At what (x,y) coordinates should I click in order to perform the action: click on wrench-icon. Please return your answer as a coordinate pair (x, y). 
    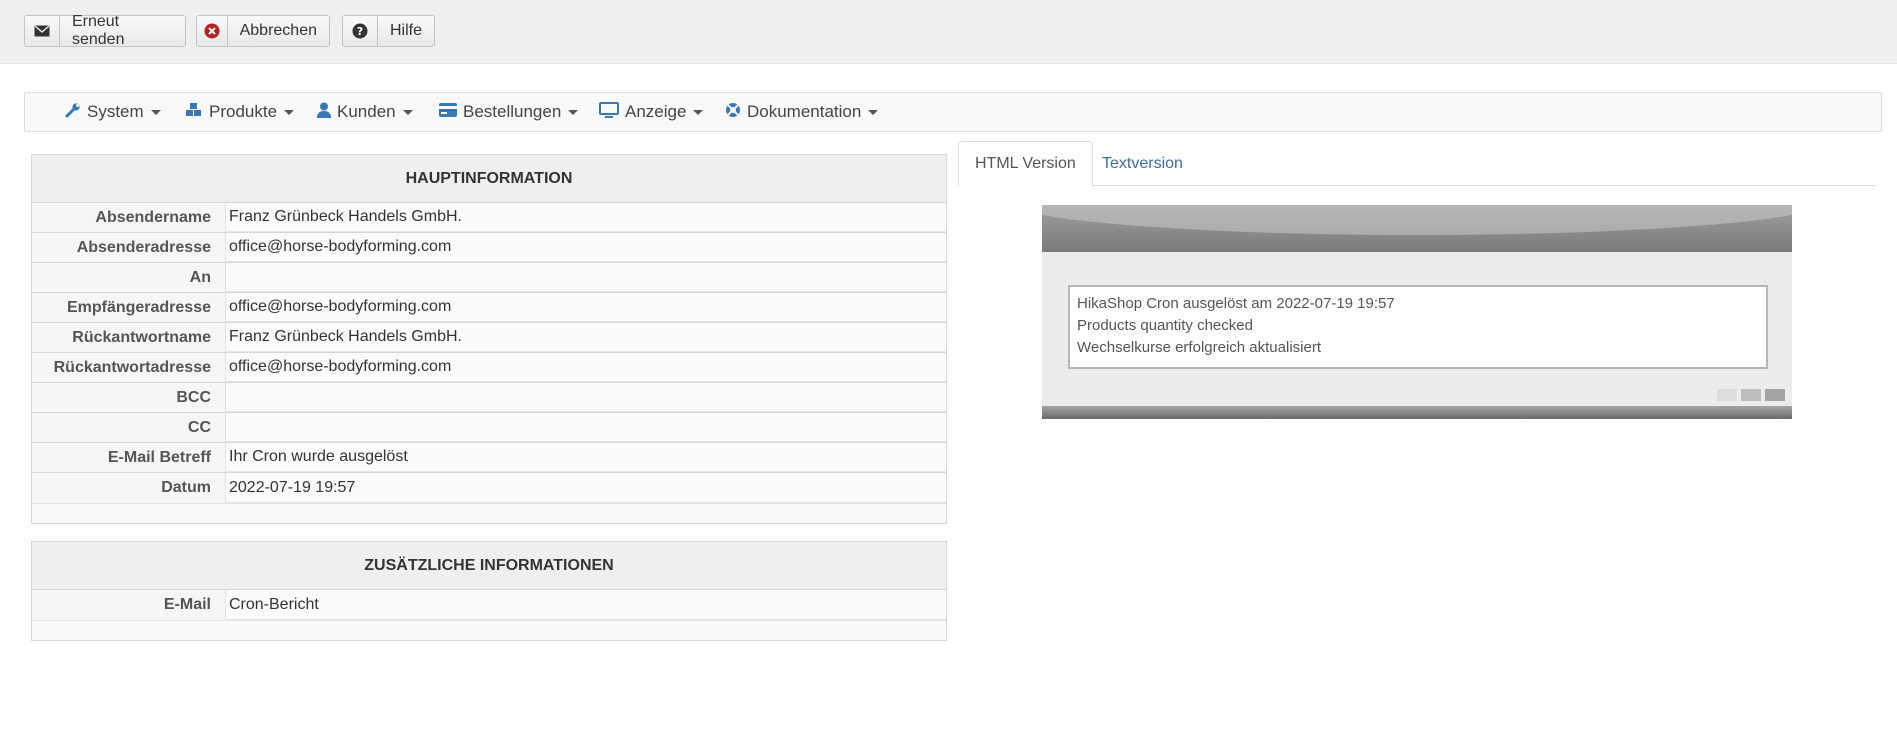
    Looking at the image, I should click on (73, 112).